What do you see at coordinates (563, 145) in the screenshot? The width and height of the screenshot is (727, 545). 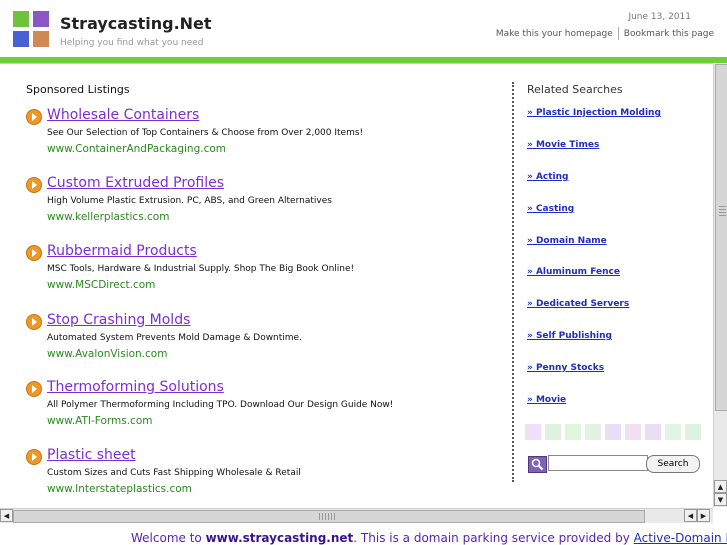 I see `related-search-link: » Movie Times` at bounding box center [563, 145].